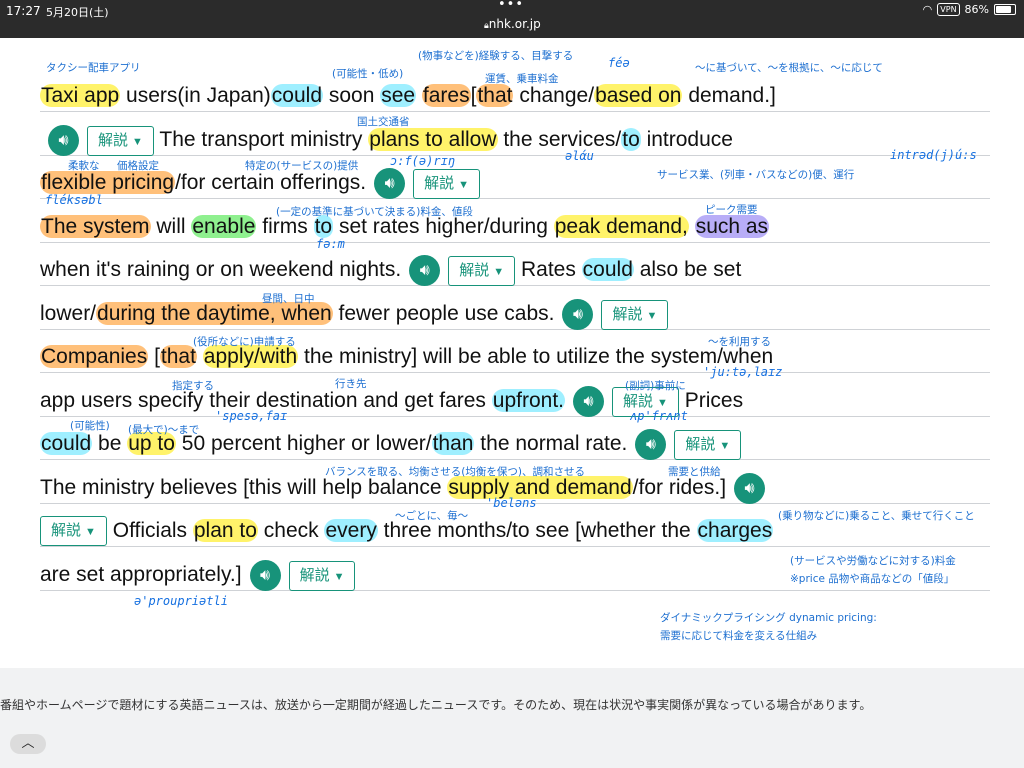 The image size is (1024, 768). I want to click on annotation: ～を利用する, so click(739, 342).